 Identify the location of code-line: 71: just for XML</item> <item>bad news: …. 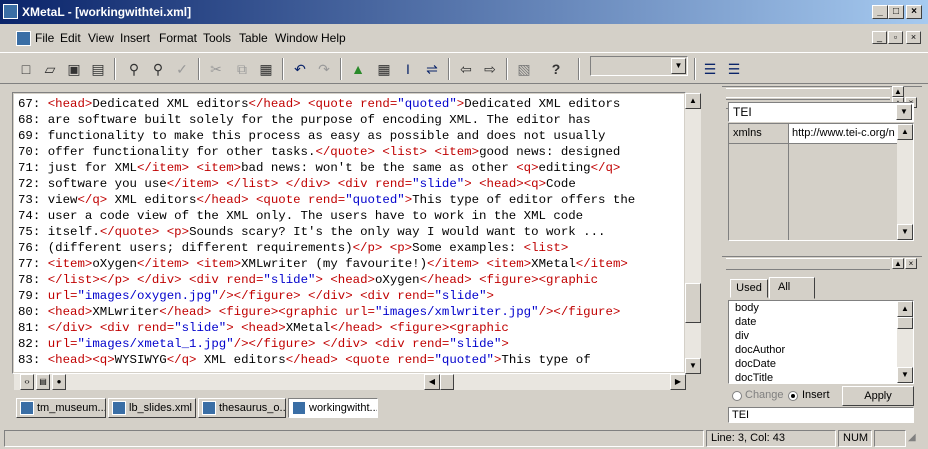
(351, 168).